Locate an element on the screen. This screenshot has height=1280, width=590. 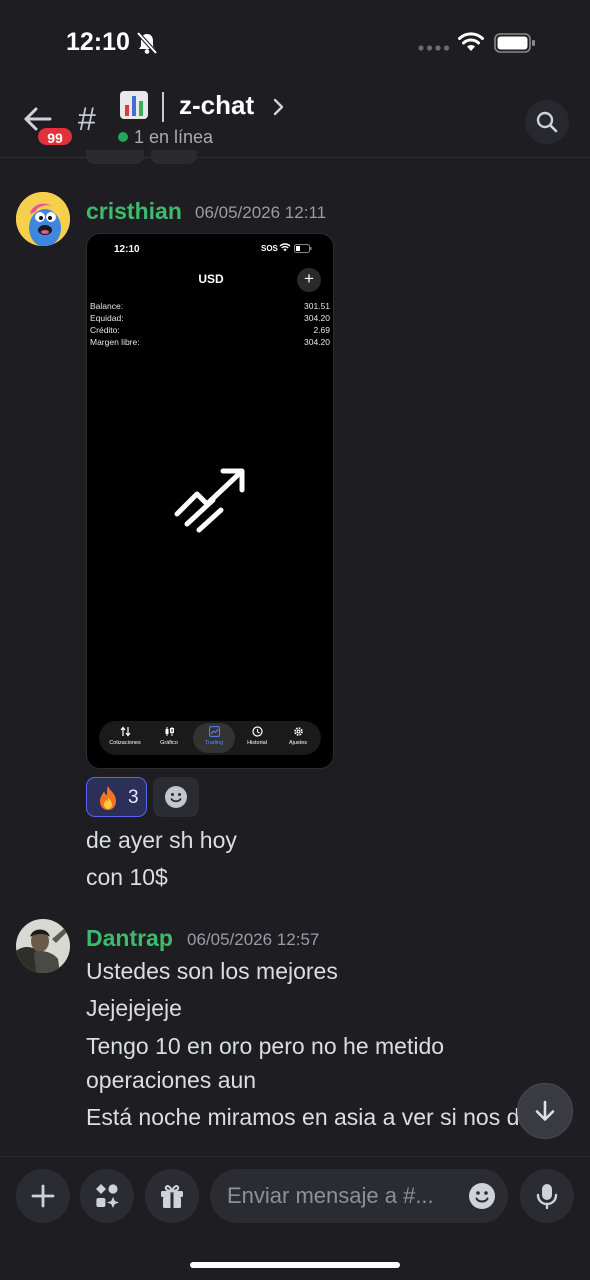
chevron-right-icon is located at coordinates (278, 107).